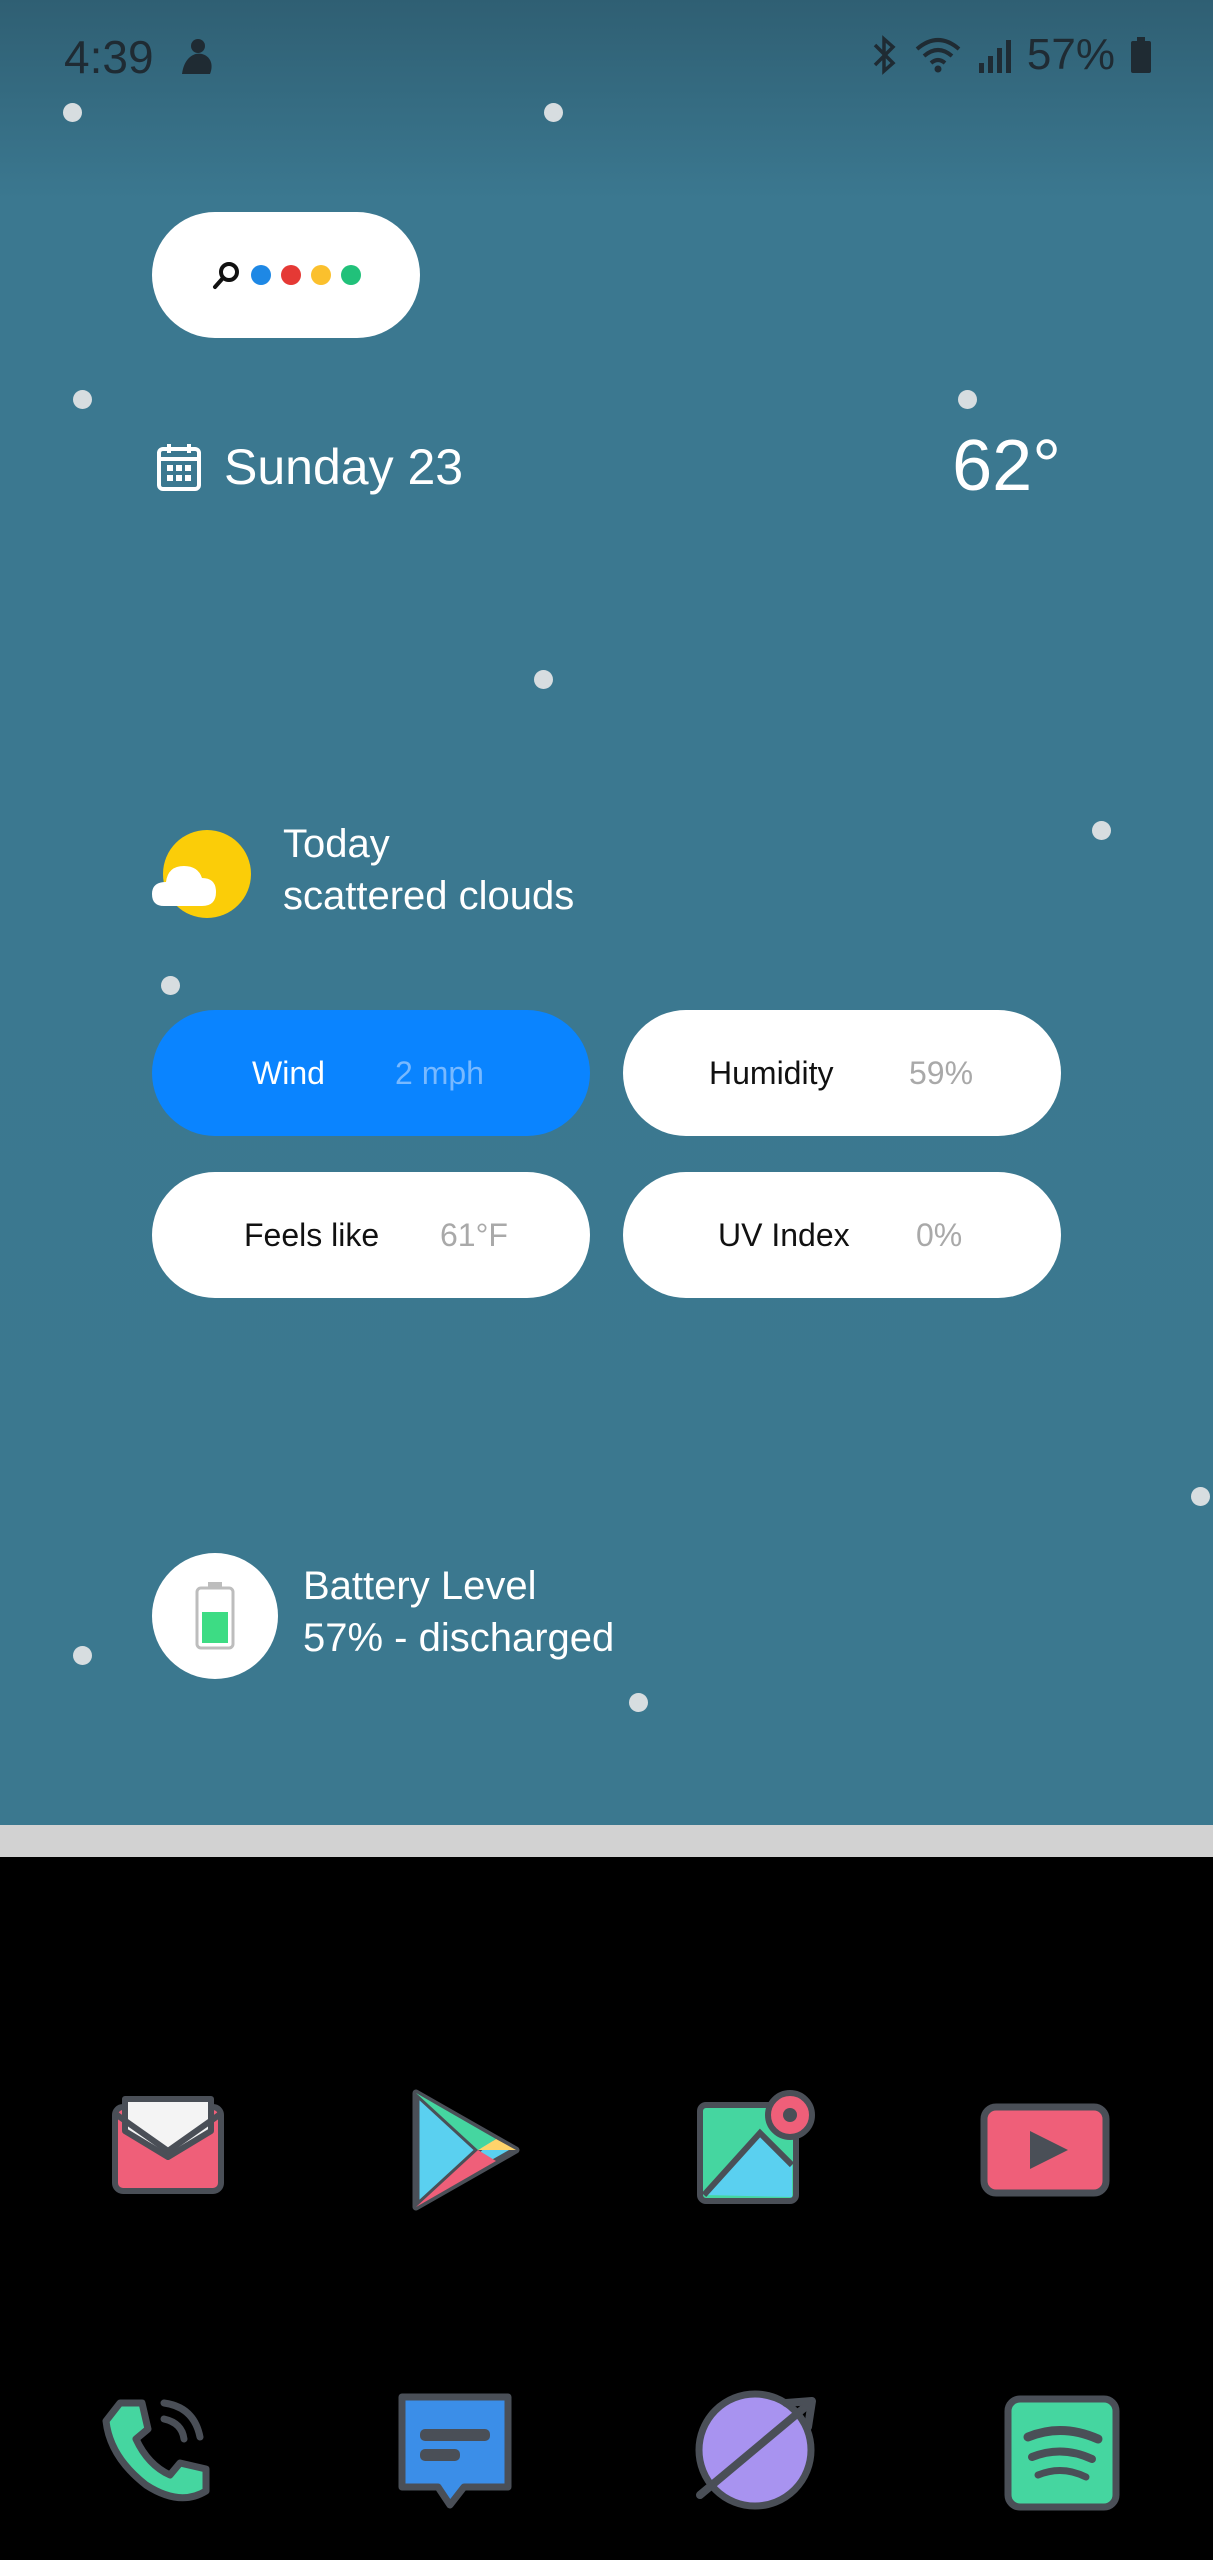 This screenshot has width=1213, height=2560. Describe the element at coordinates (938, 55) in the screenshot. I see `wifi-icon` at that location.